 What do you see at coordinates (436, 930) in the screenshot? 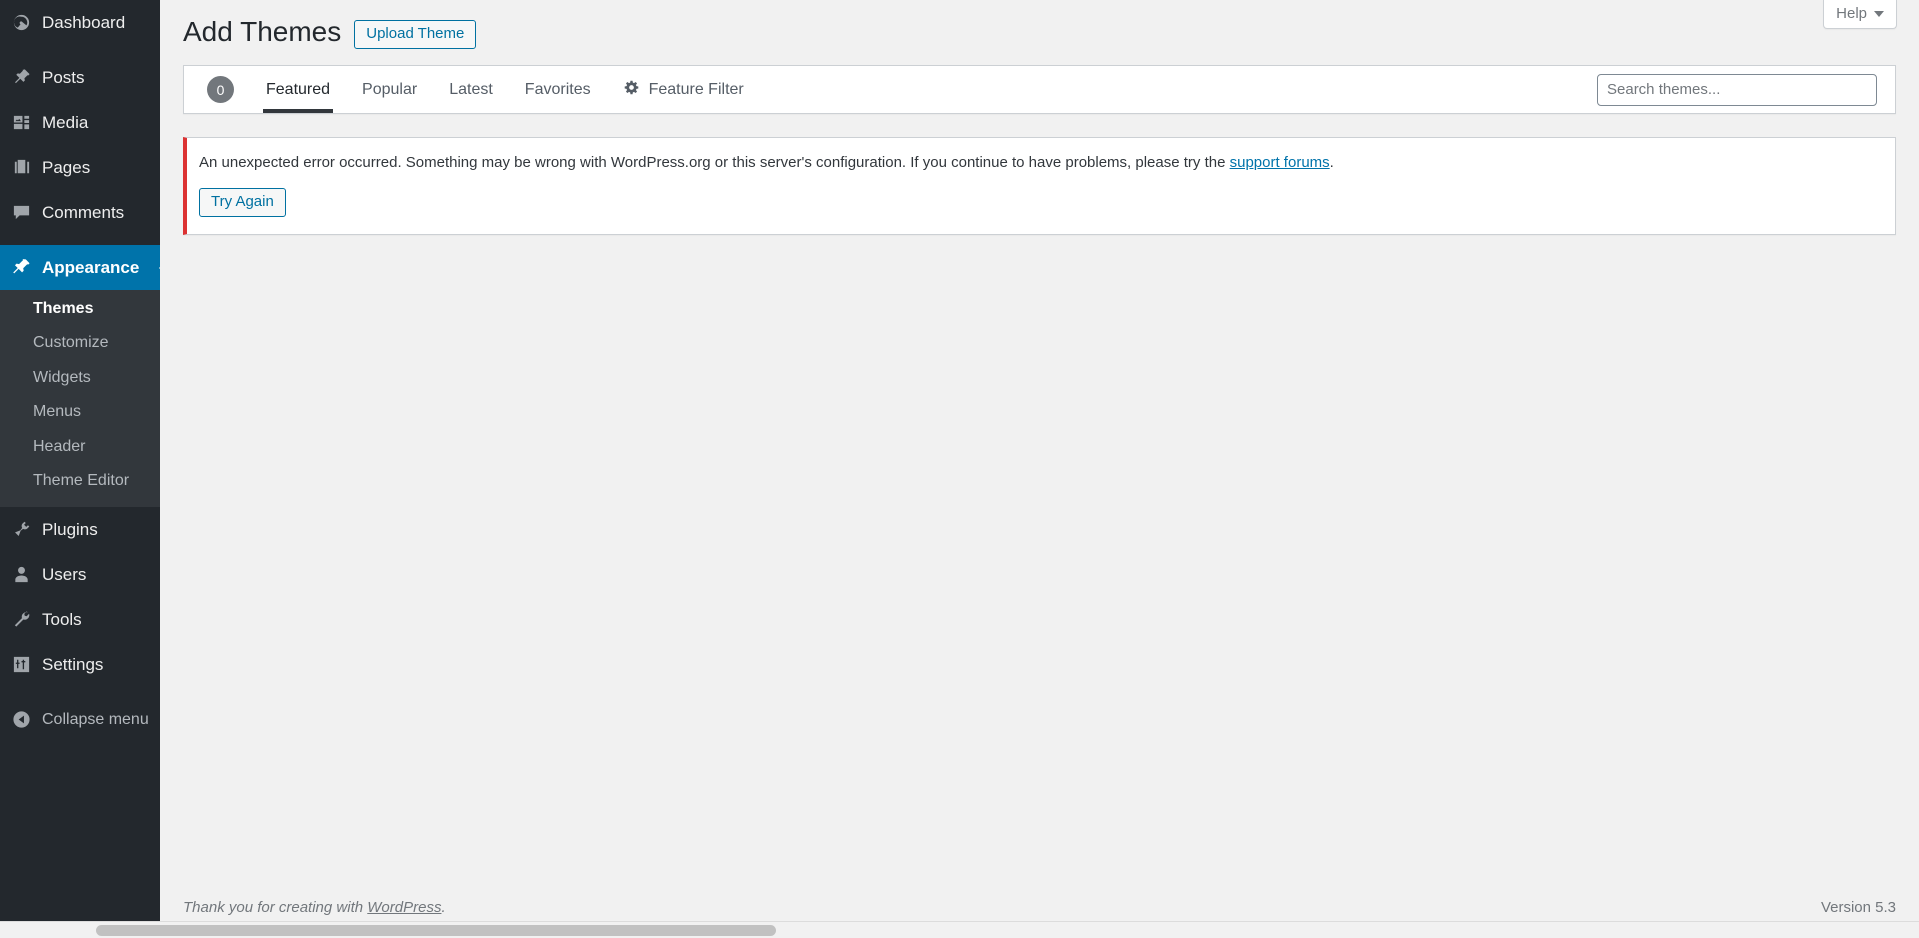
I see `scrollbar-thumb` at bounding box center [436, 930].